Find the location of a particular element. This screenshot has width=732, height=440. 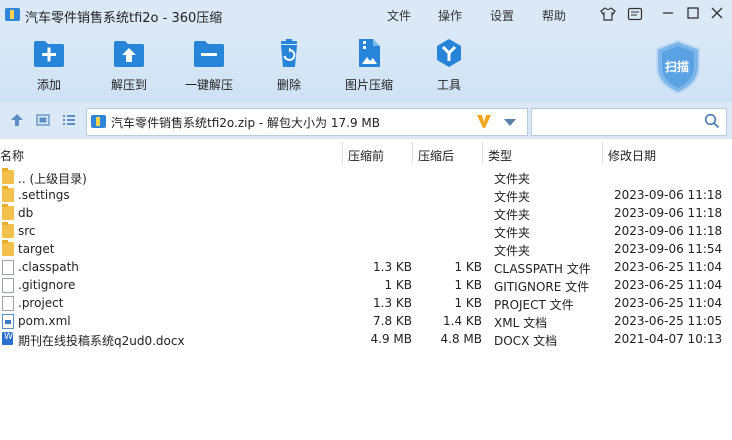

column-type: 类型 is located at coordinates (500, 155).